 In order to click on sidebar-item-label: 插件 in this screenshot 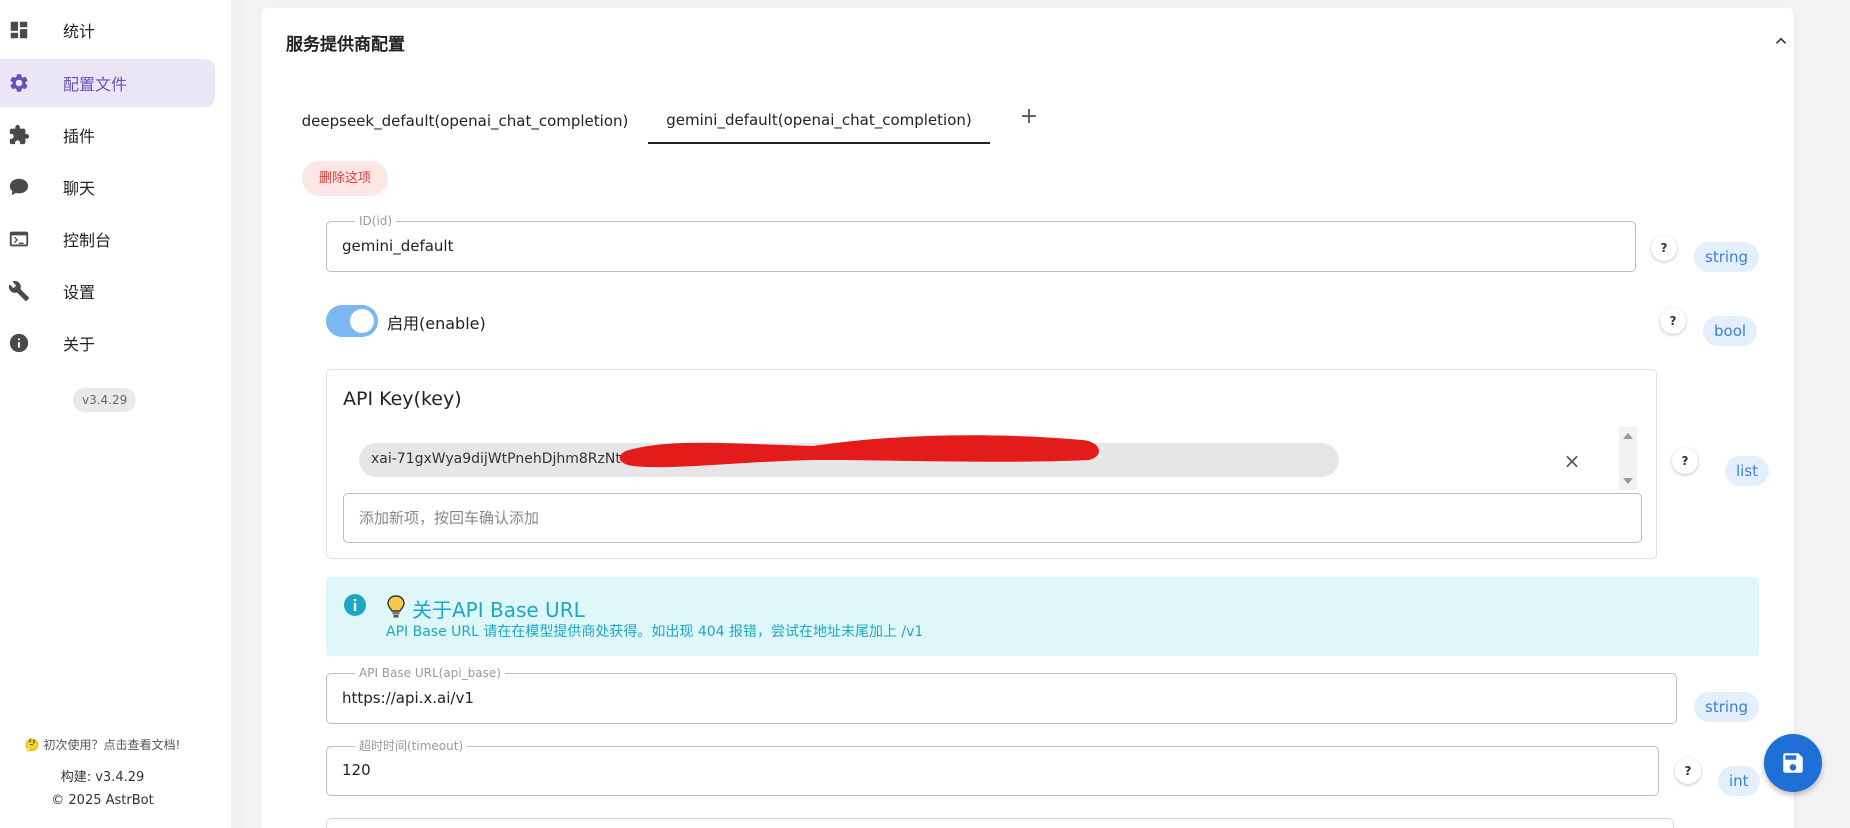, I will do `click(79, 136)`.